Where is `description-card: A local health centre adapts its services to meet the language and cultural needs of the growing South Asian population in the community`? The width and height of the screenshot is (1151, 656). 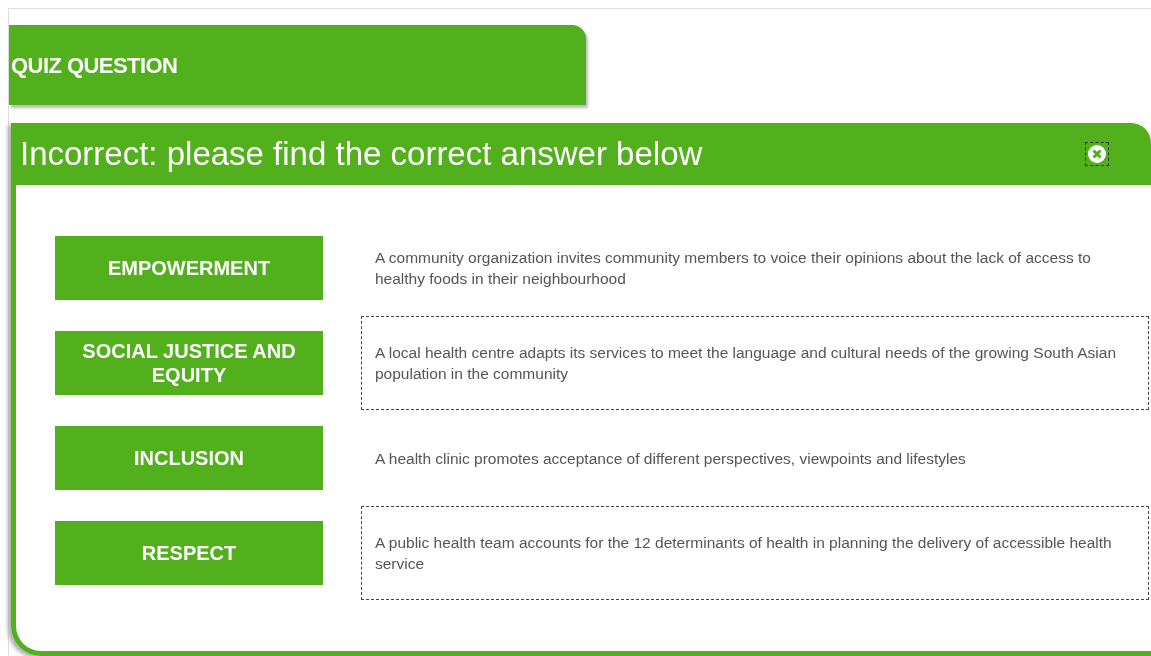 description-card: A local health centre adapts its services to meet the language and cultural needs of the growing South Asian population in the community is located at coordinates (755, 363).